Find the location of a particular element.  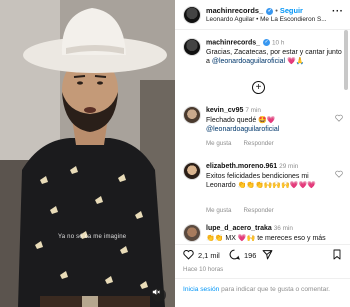

comment-time: 7 min is located at coordinates (253, 110).